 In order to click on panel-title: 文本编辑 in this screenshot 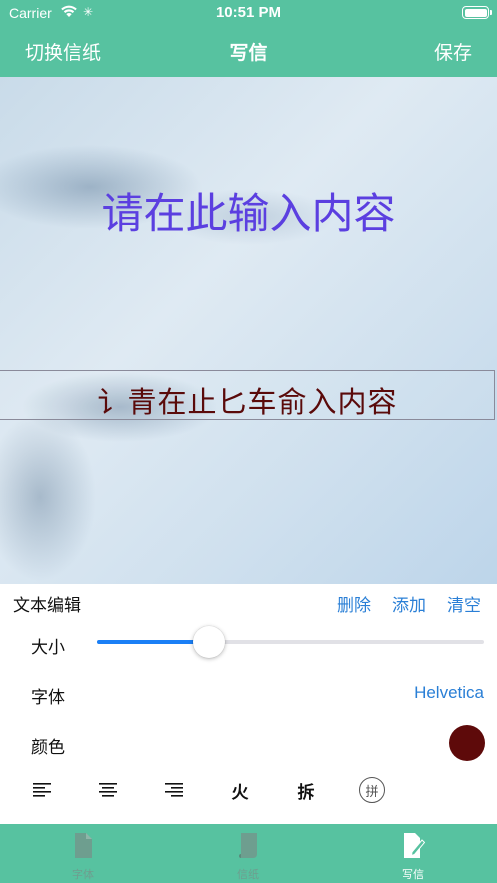, I will do `click(47, 606)`.